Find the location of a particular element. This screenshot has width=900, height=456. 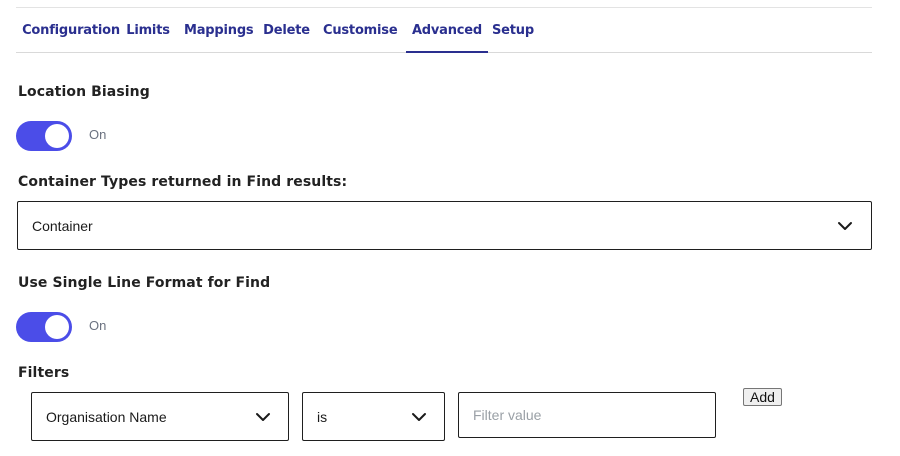

filters-label: Filters is located at coordinates (44, 373).